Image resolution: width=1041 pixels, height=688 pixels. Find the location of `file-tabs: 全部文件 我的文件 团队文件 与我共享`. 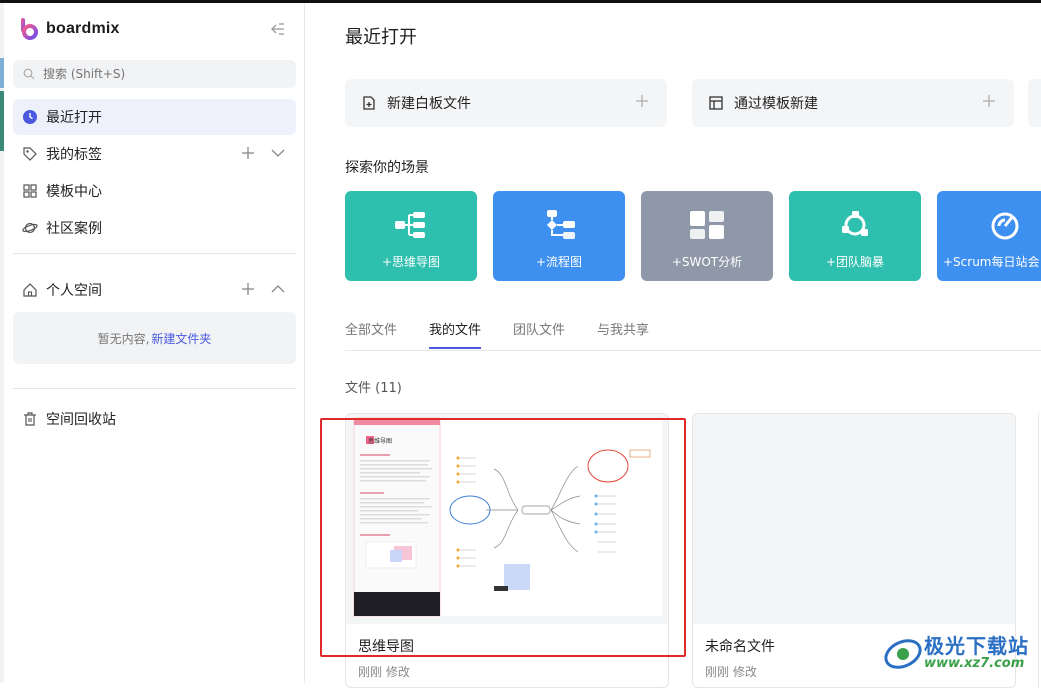

file-tabs: 全部文件 我的文件 团队文件 与我共享 is located at coordinates (513, 335).